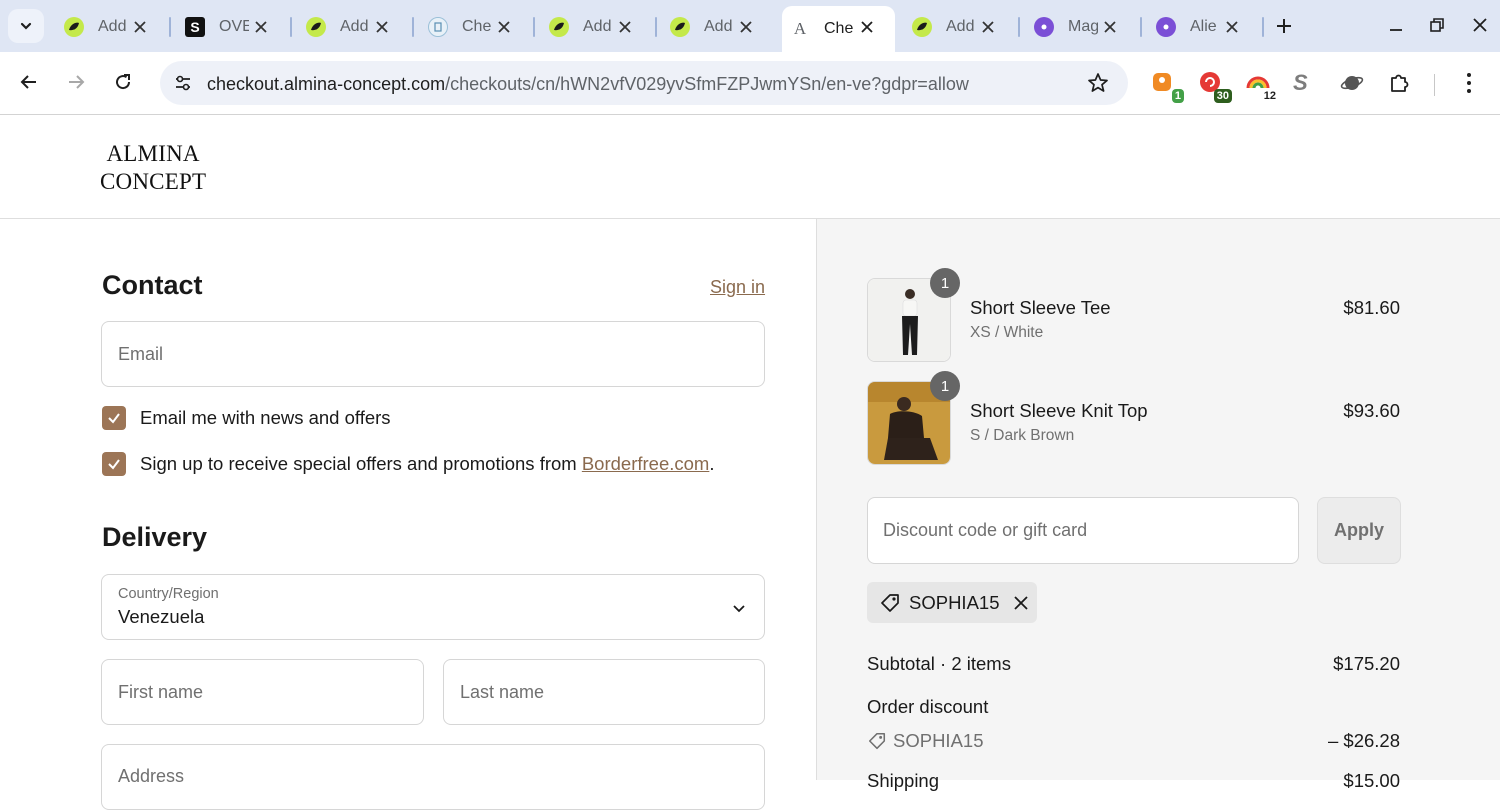 The image size is (1500, 810). What do you see at coordinates (141, 354) in the screenshot?
I see `email-placeholder: Email` at bounding box center [141, 354].